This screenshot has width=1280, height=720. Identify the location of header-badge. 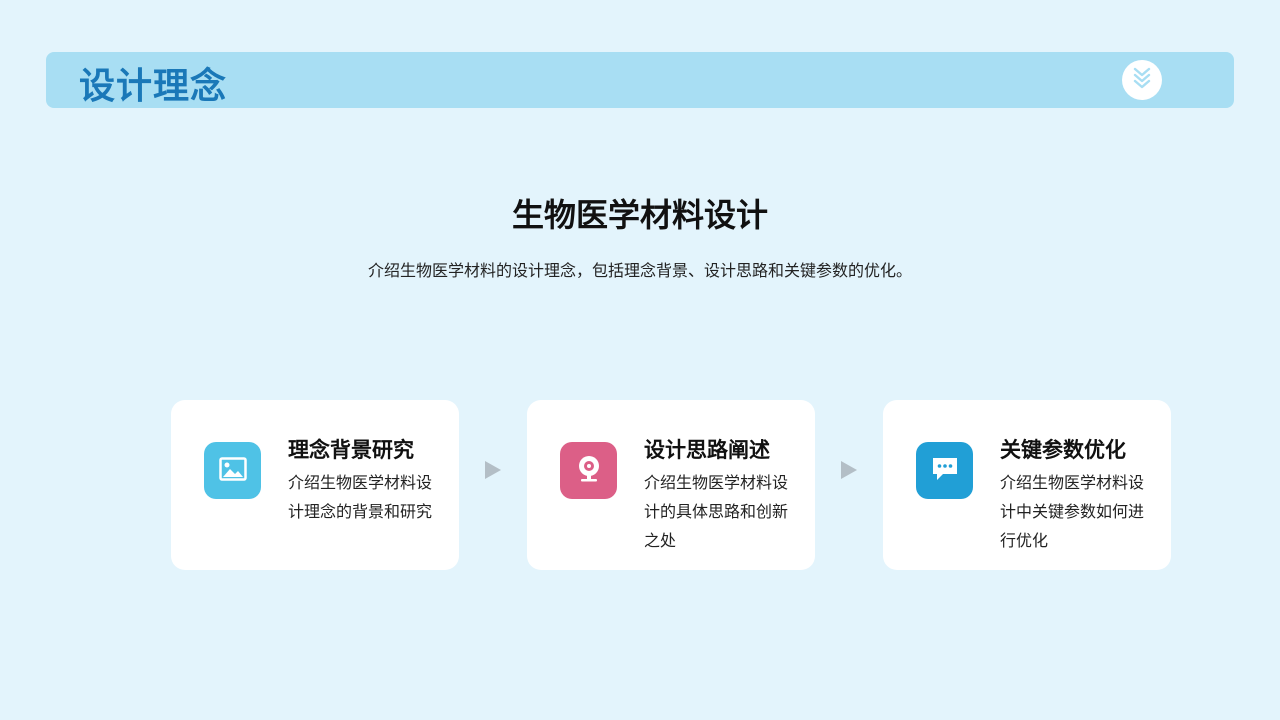
(1142, 80).